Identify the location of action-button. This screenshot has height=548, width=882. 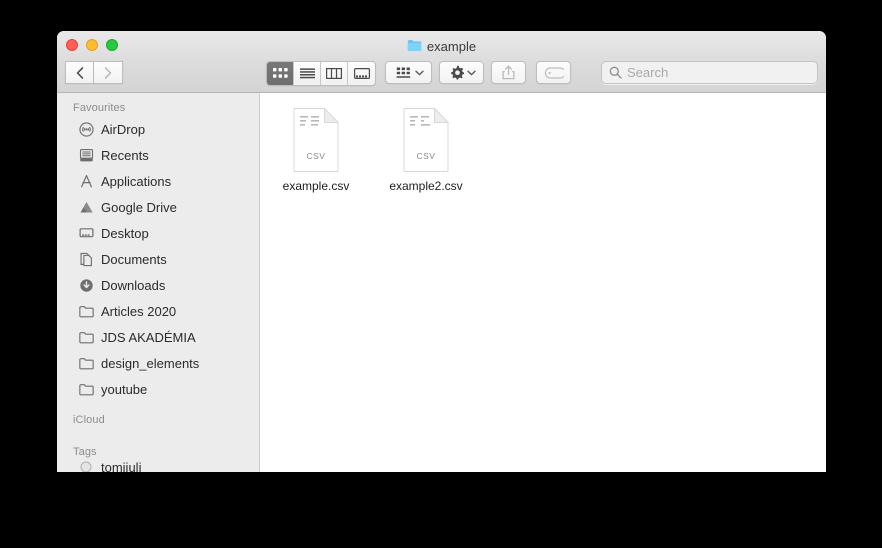
(461, 72).